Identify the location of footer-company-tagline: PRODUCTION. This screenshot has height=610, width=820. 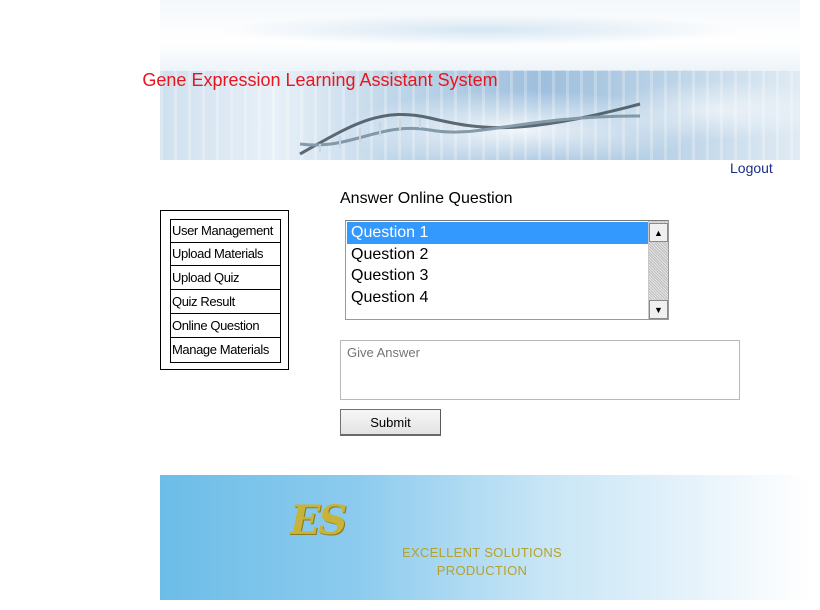
(482, 570).